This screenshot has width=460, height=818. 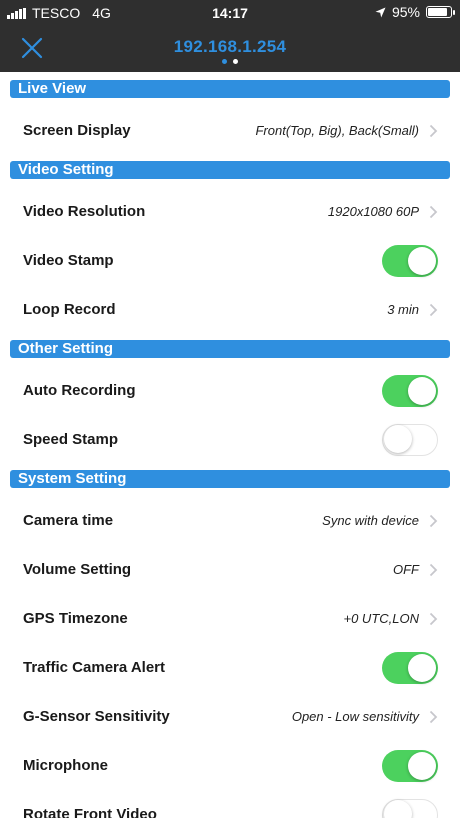 I want to click on section-header-live-view: Live View, so click(x=230, y=89).